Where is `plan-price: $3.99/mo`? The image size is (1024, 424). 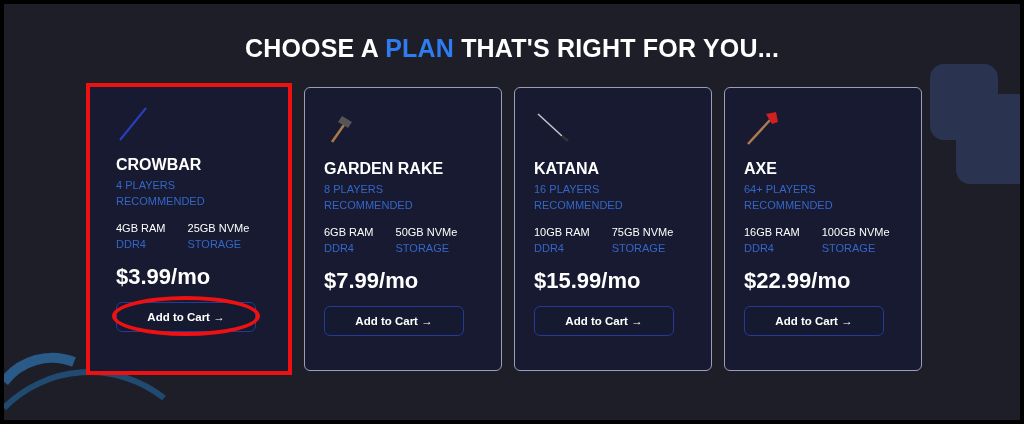 plan-price: $3.99/mo is located at coordinates (164, 277).